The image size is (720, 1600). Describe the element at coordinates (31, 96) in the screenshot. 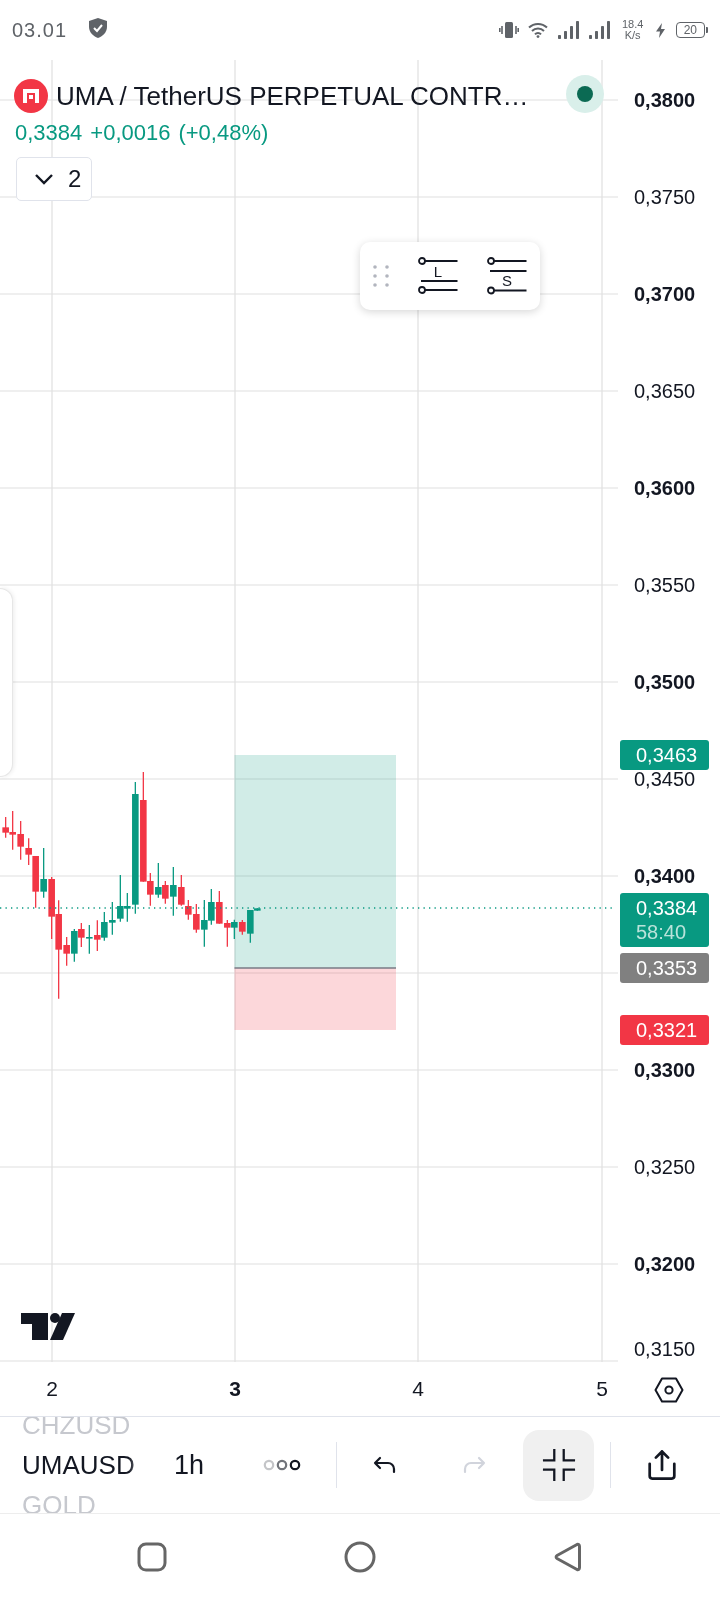

I see `coin-logo-icon` at that location.